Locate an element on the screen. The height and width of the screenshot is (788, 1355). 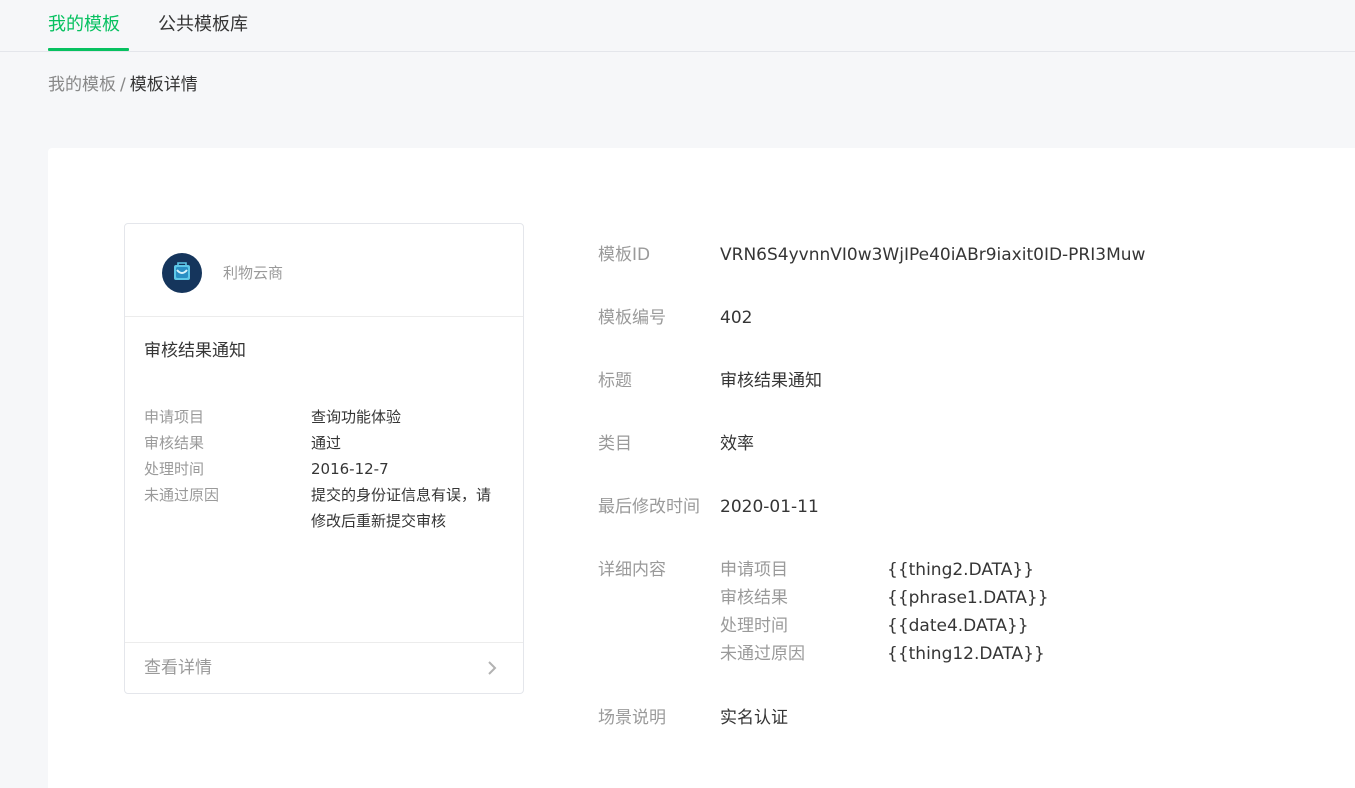
tab-my-templates: 我的模板 is located at coordinates (84, 25).